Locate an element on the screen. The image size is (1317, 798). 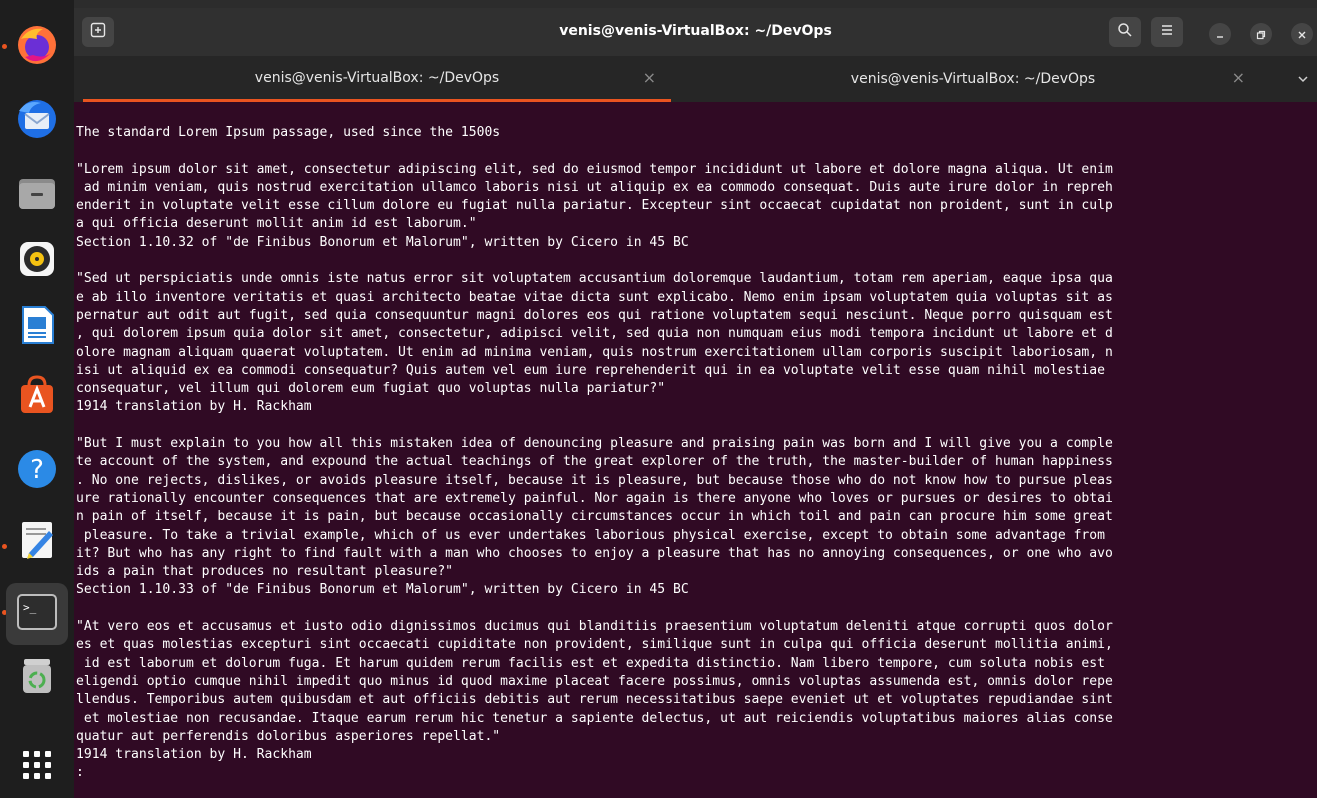
dock-writer is located at coordinates (37, 327).